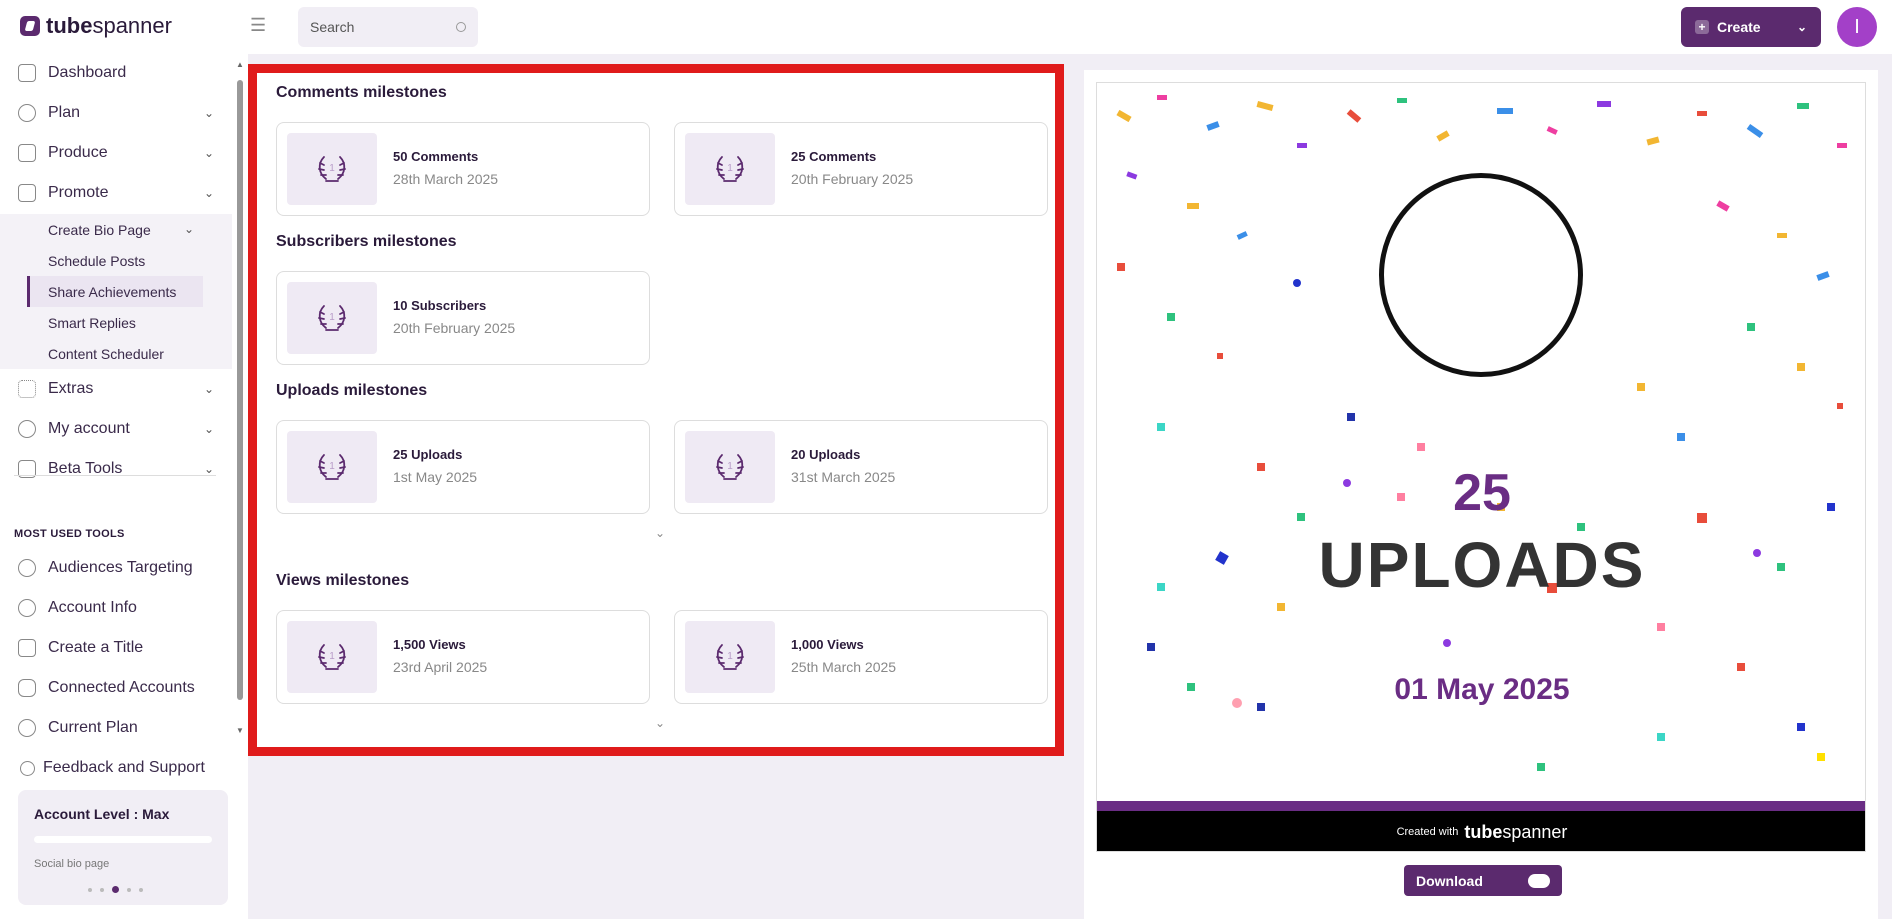 This screenshot has height=919, width=1892. Describe the element at coordinates (96, 647) in the screenshot. I see `tool-label: Create a Title` at that location.